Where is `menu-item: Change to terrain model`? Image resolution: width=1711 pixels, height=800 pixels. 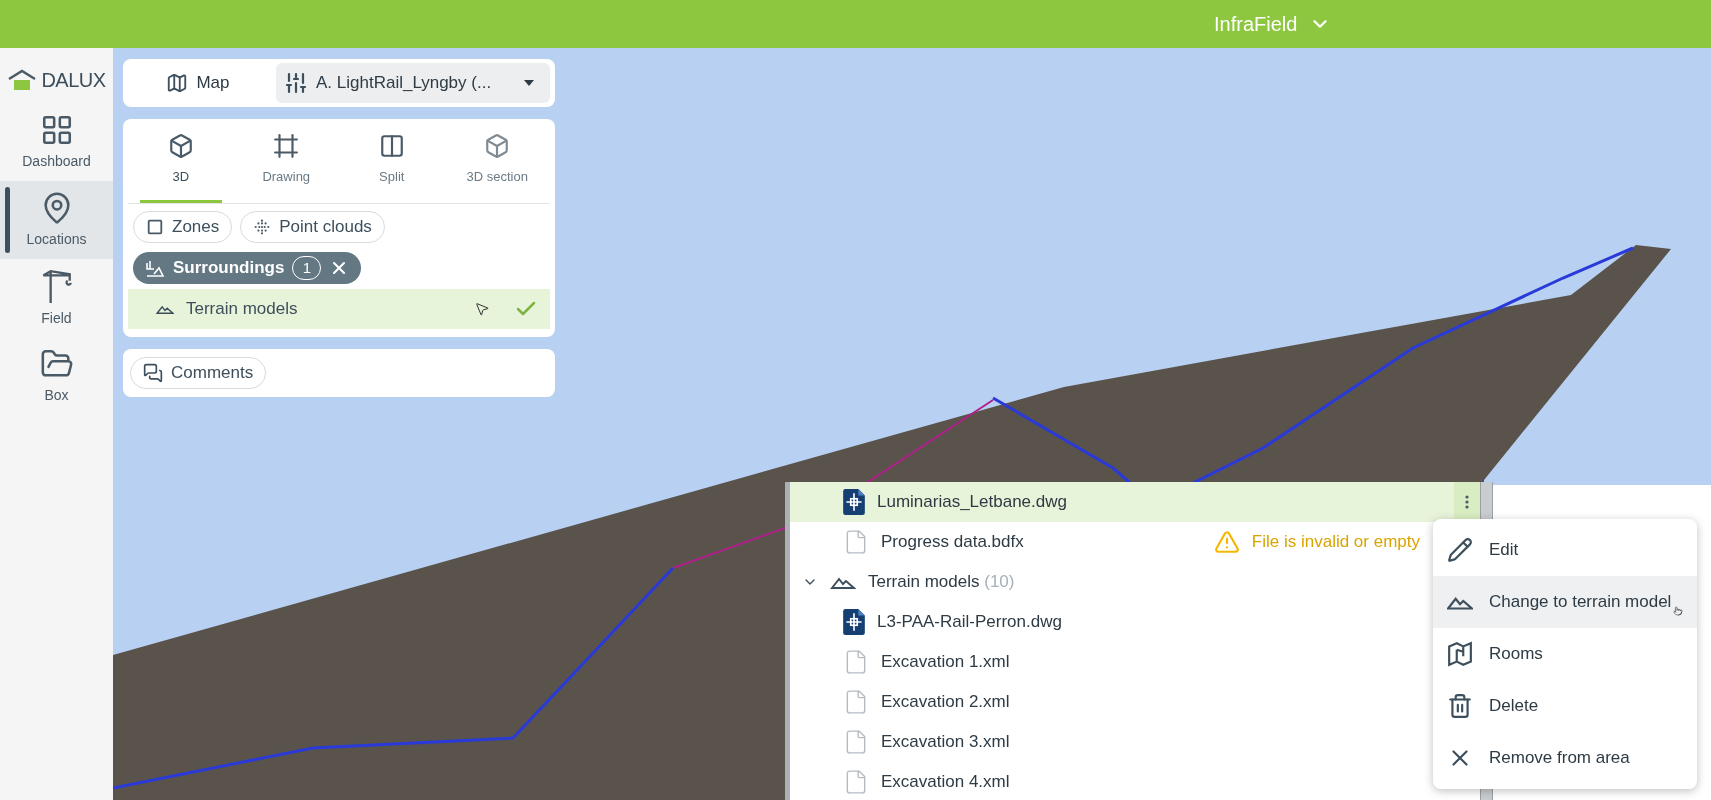 menu-item: Change to terrain model is located at coordinates (1565, 602).